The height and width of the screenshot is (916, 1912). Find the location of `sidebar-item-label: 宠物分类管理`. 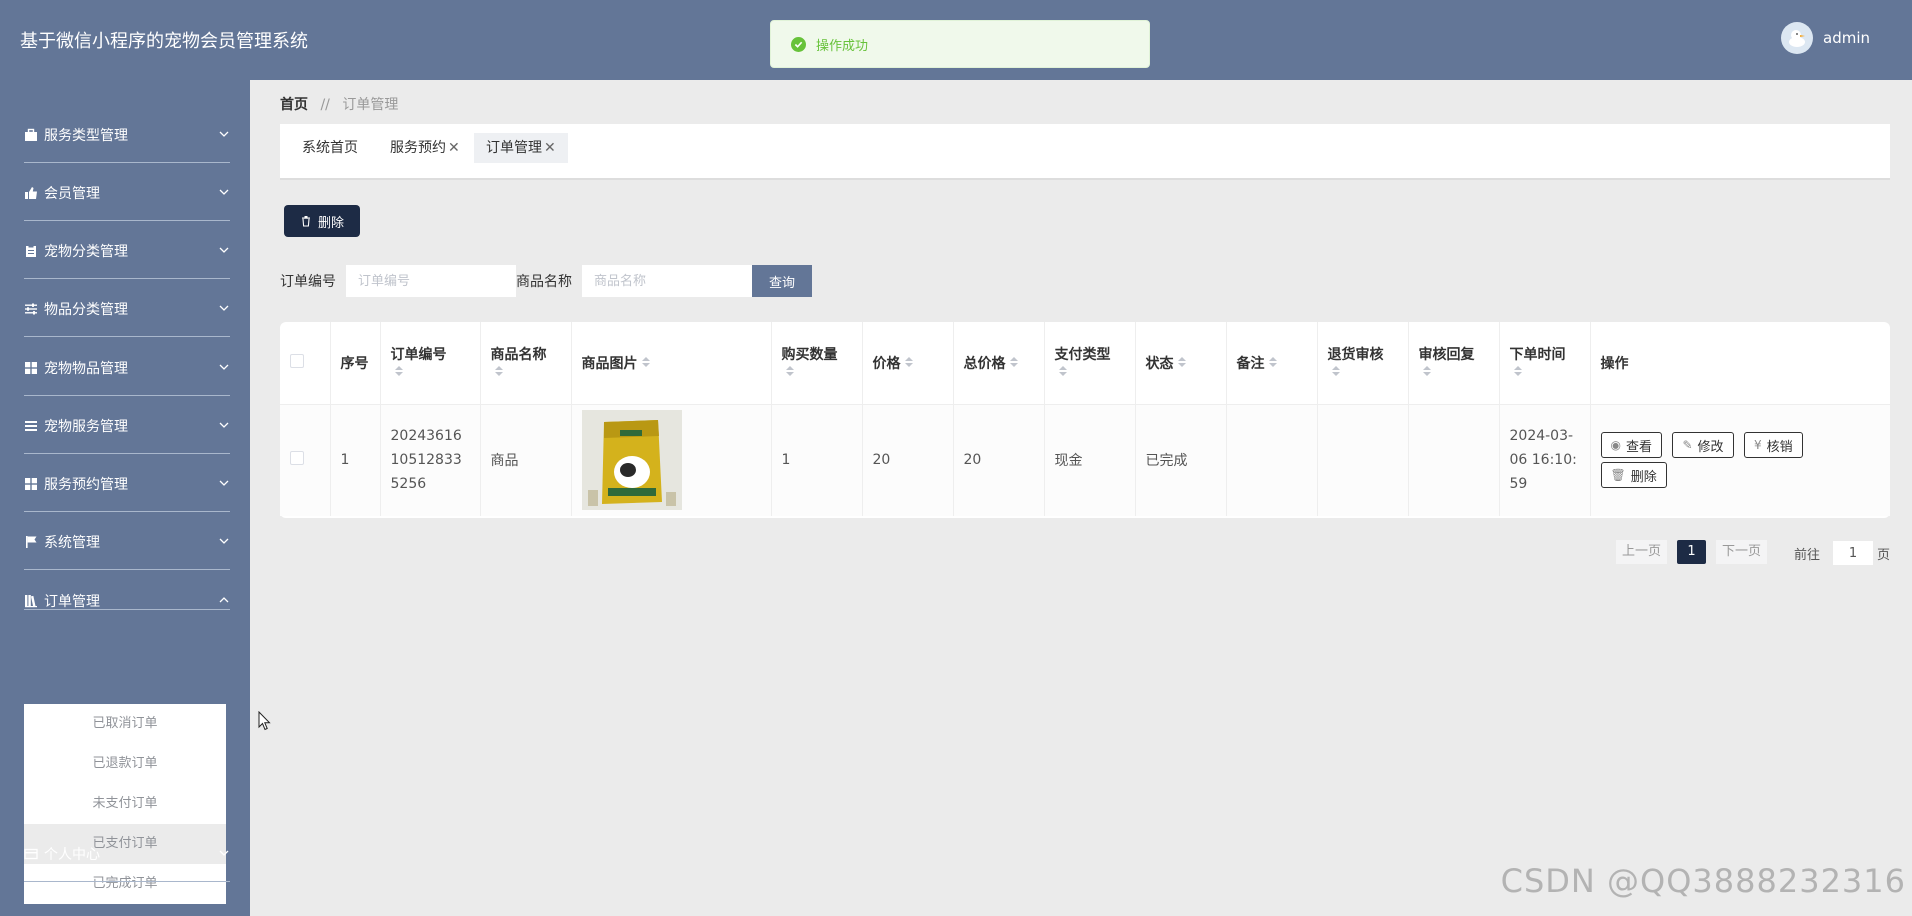

sidebar-item-label: 宠物分类管理 is located at coordinates (86, 252).